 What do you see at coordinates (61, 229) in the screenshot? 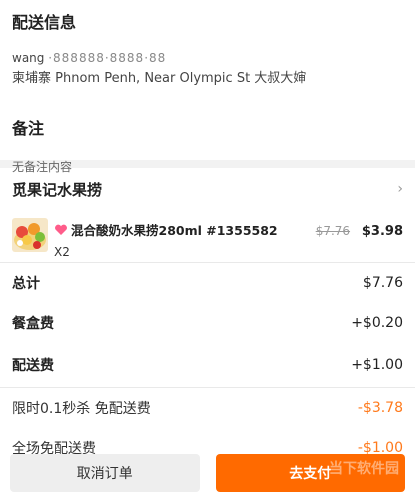
I see `heart-icon` at bounding box center [61, 229].